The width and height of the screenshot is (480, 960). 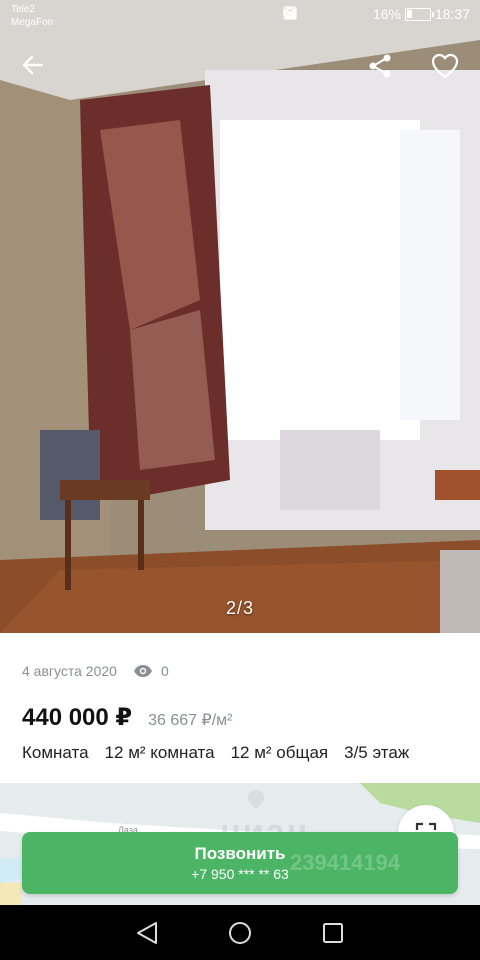 What do you see at coordinates (377, 752) in the screenshot?
I see `spec-floor: 3/5 этаж` at bounding box center [377, 752].